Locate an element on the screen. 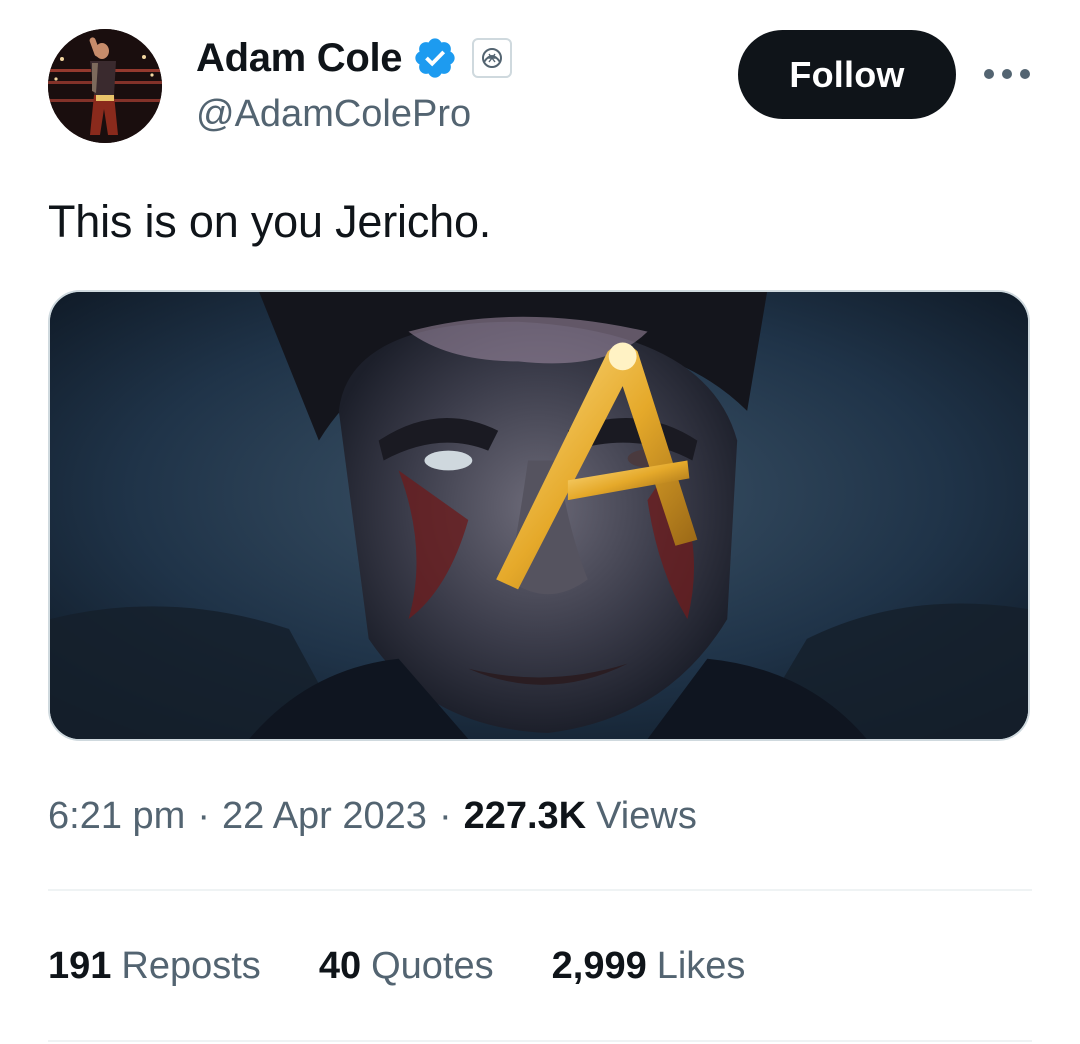  tweet-meta: 6:21 pm · 22 Apr 2023 · 227.3K Views is located at coordinates (372, 816).